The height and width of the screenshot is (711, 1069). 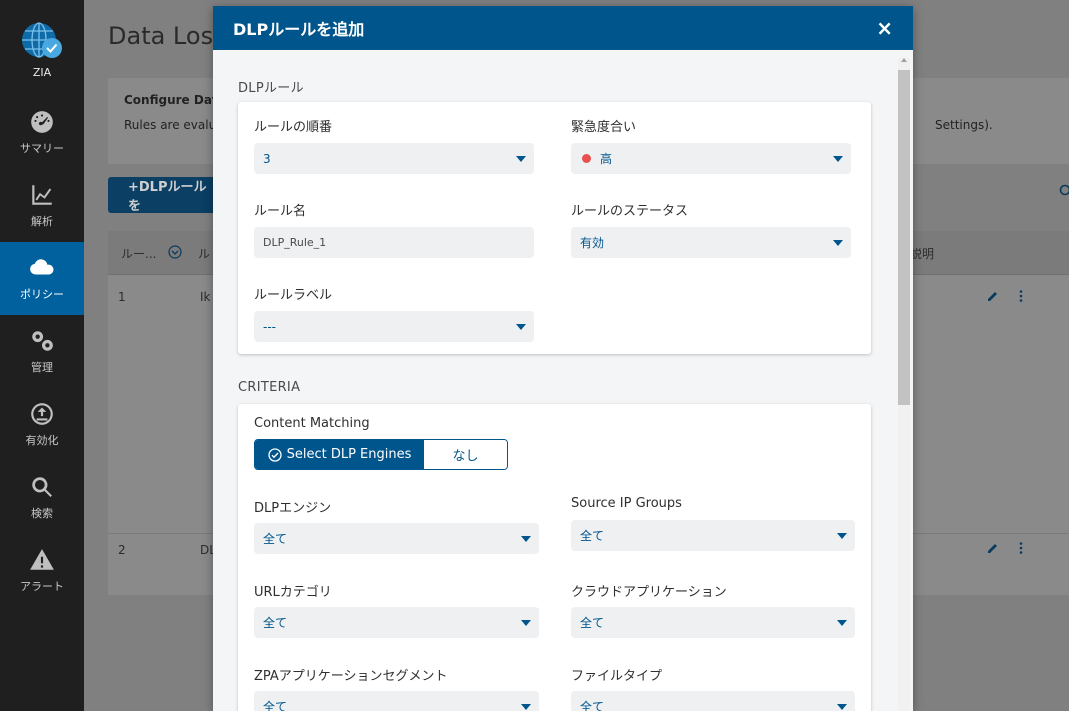 What do you see at coordinates (293, 592) in the screenshot?
I see `url-category-label: URLカテゴリ` at bounding box center [293, 592].